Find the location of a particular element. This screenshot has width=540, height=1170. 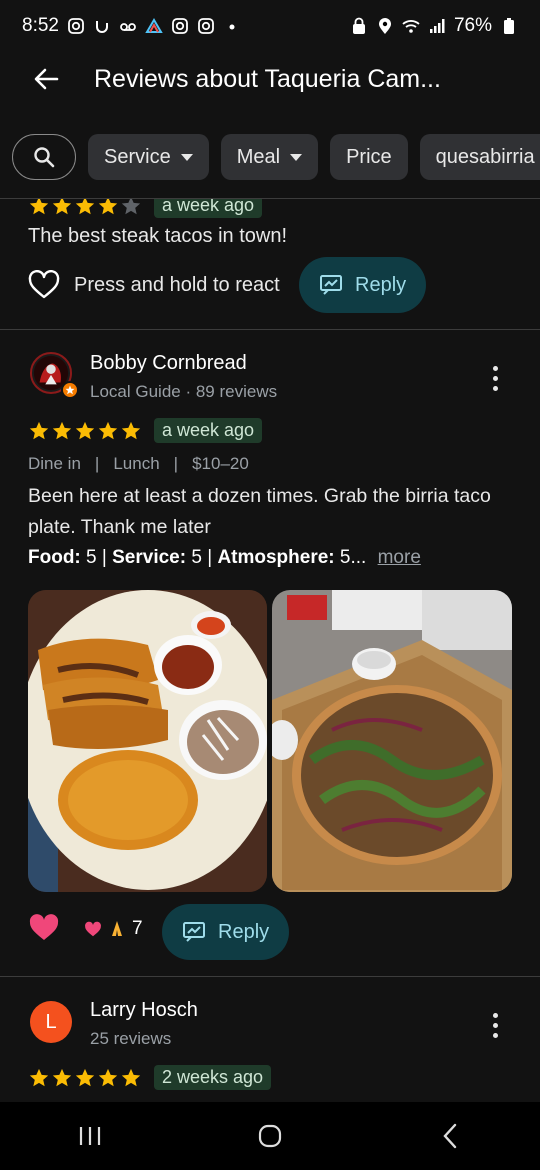

local-guide-badge-icon is located at coordinates (70, 390).